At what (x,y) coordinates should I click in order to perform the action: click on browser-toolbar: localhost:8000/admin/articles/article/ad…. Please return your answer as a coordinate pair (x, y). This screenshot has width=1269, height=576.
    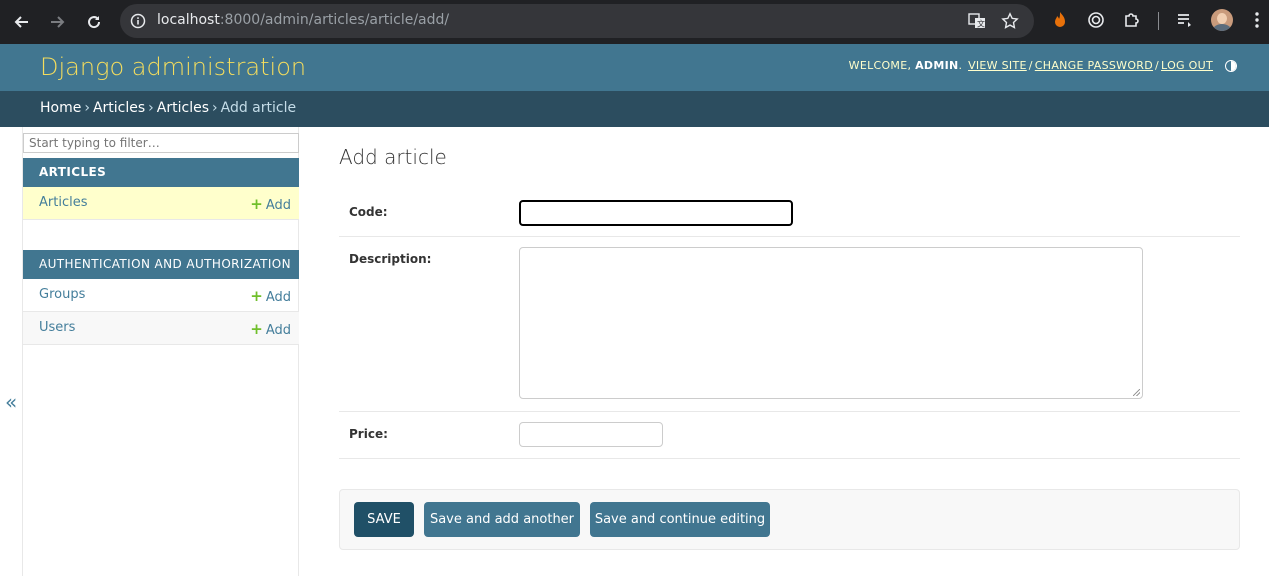
    Looking at the image, I should click on (634, 22).